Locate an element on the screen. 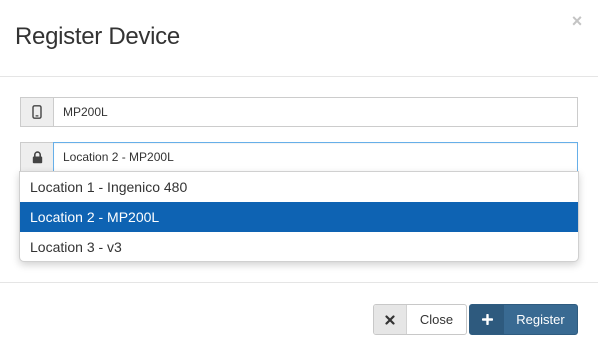 This screenshot has height=353, width=598. location-select-input: Location 2 - MP200L is located at coordinates (315, 157).